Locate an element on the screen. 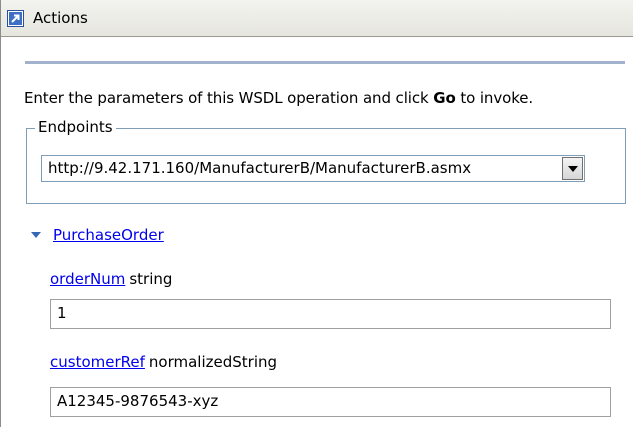 Image resolution: width=633 pixels, height=427 pixels. param-label-customerref: customerRef normalizedString is located at coordinates (163, 362).